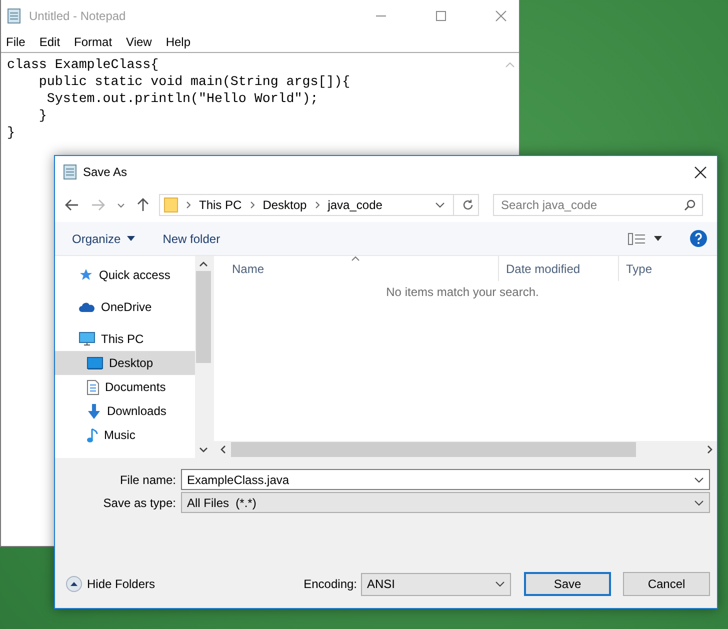 Image resolution: width=728 pixels, height=629 pixels. Describe the element at coordinates (191, 239) in the screenshot. I see `new-folder-button: New folder` at that location.